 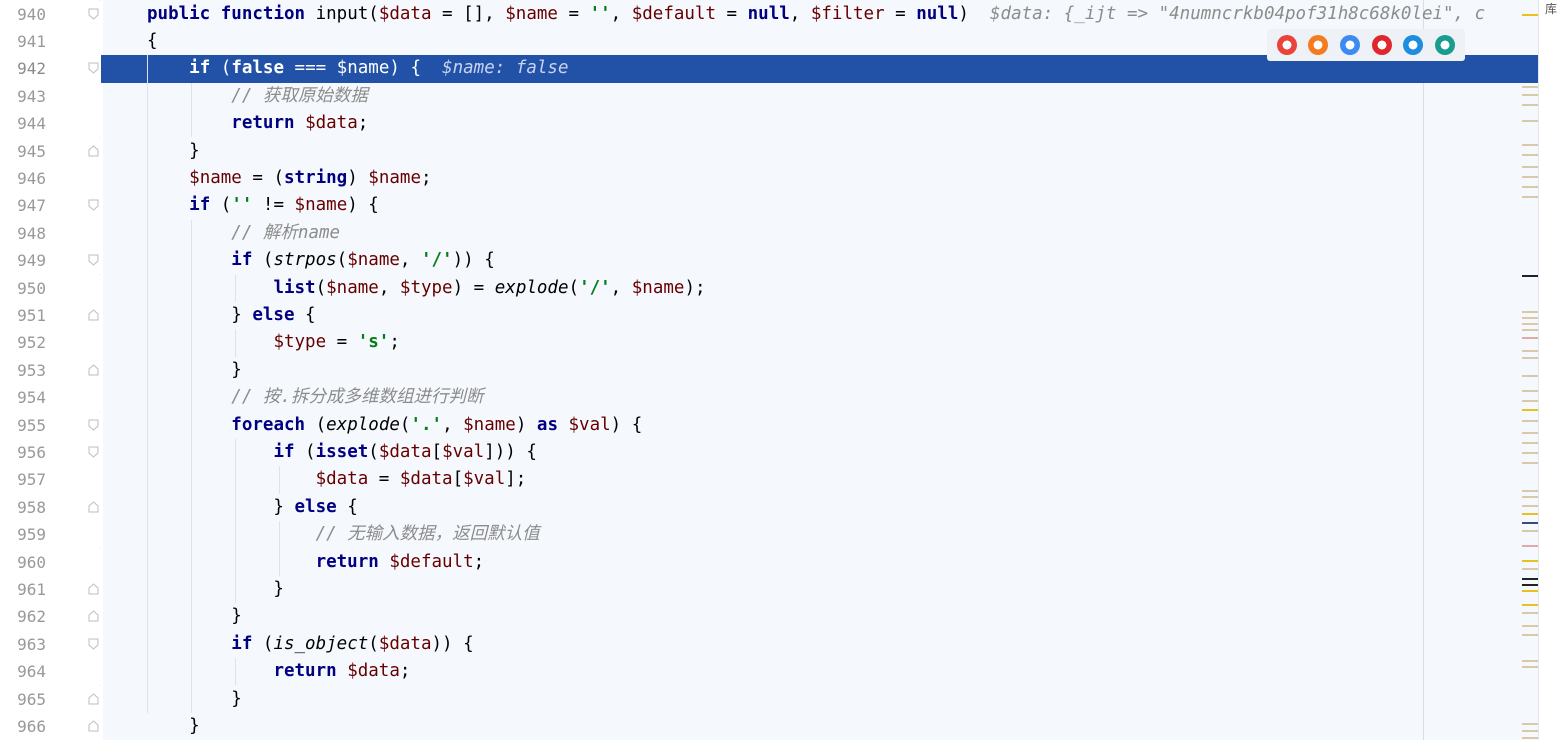 I want to click on line-number: 963, so click(x=23, y=644).